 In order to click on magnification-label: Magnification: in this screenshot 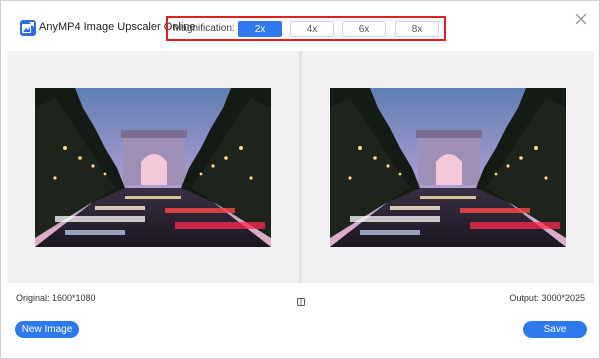, I will do `click(204, 28)`.